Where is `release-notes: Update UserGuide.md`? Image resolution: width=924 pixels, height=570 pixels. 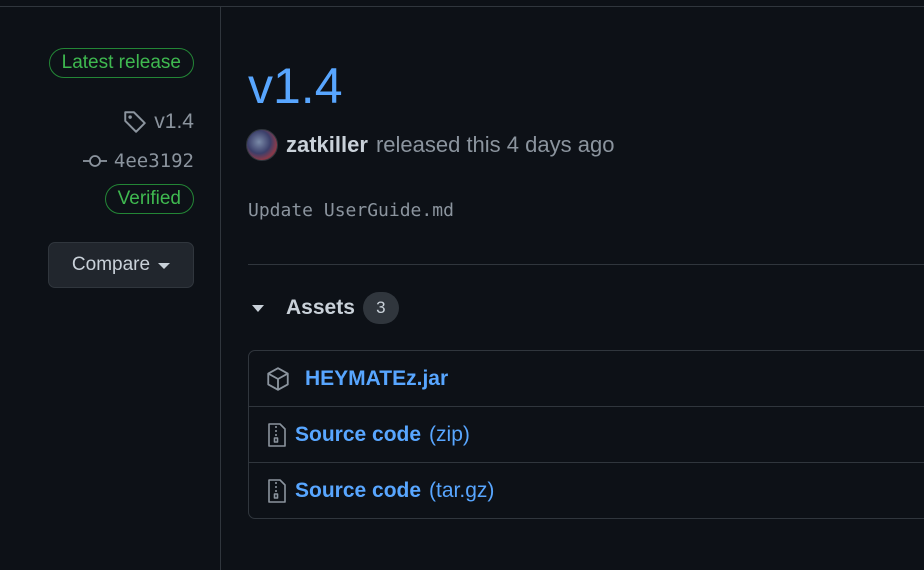 release-notes: Update UserGuide.md is located at coordinates (351, 210).